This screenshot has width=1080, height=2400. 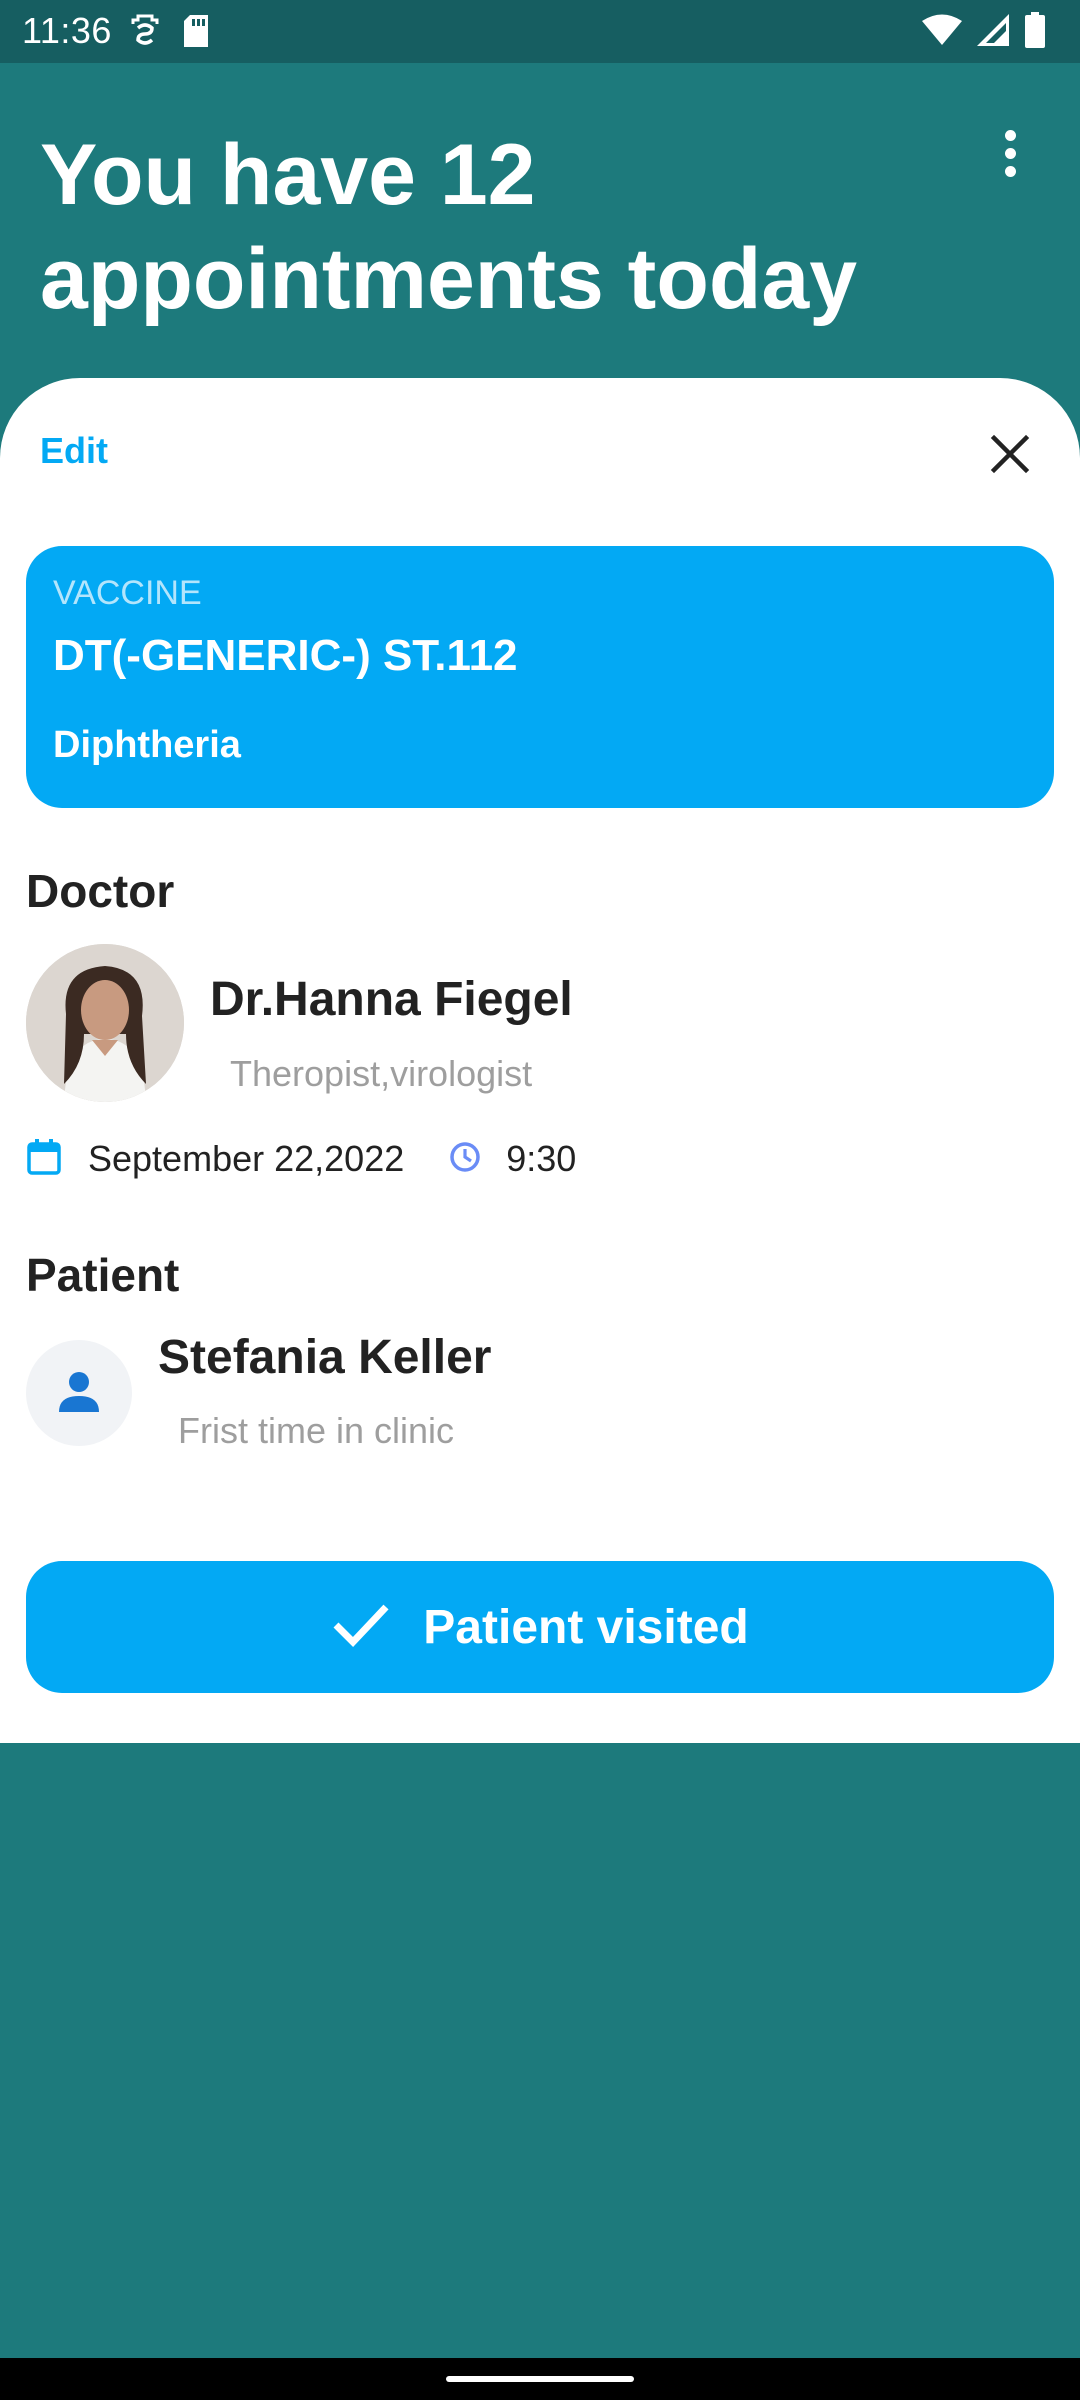 What do you see at coordinates (993, 32) in the screenshot?
I see `signal-icon` at bounding box center [993, 32].